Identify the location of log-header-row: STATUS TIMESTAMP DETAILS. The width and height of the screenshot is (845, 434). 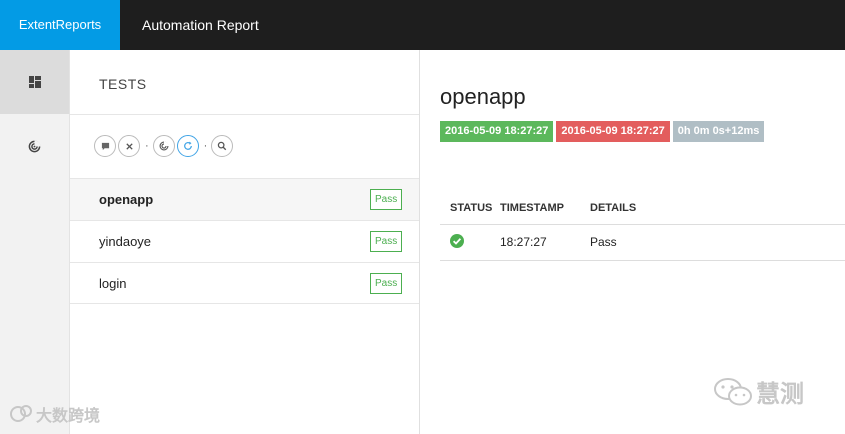
(642, 208).